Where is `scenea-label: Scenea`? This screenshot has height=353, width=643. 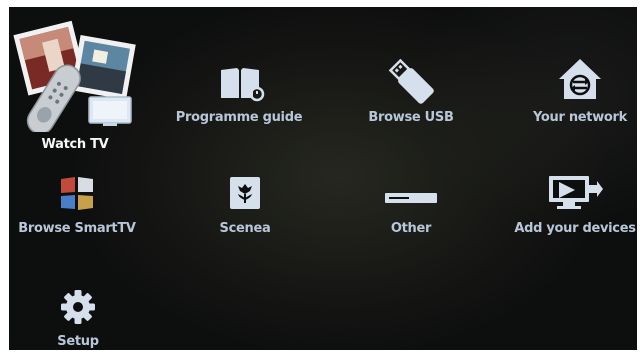 scenea-label: Scenea is located at coordinates (245, 228).